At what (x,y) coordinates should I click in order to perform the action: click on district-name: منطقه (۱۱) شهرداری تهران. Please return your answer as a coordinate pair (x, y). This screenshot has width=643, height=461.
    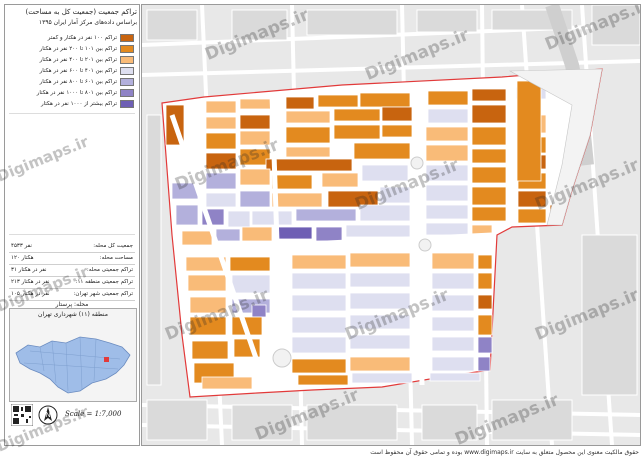
    Looking at the image, I should click on (73, 314).